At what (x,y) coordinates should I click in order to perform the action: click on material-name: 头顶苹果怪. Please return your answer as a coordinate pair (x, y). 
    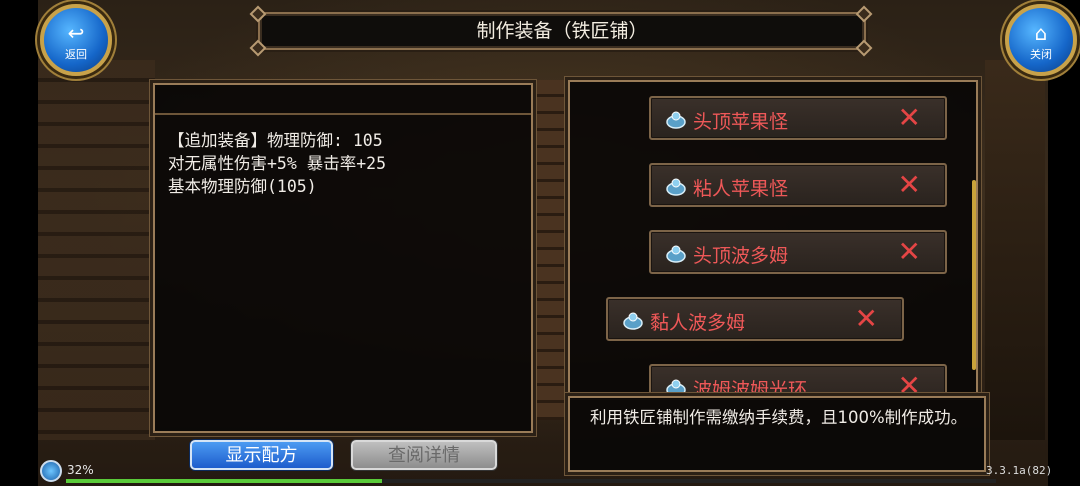
    Looking at the image, I should click on (741, 122).